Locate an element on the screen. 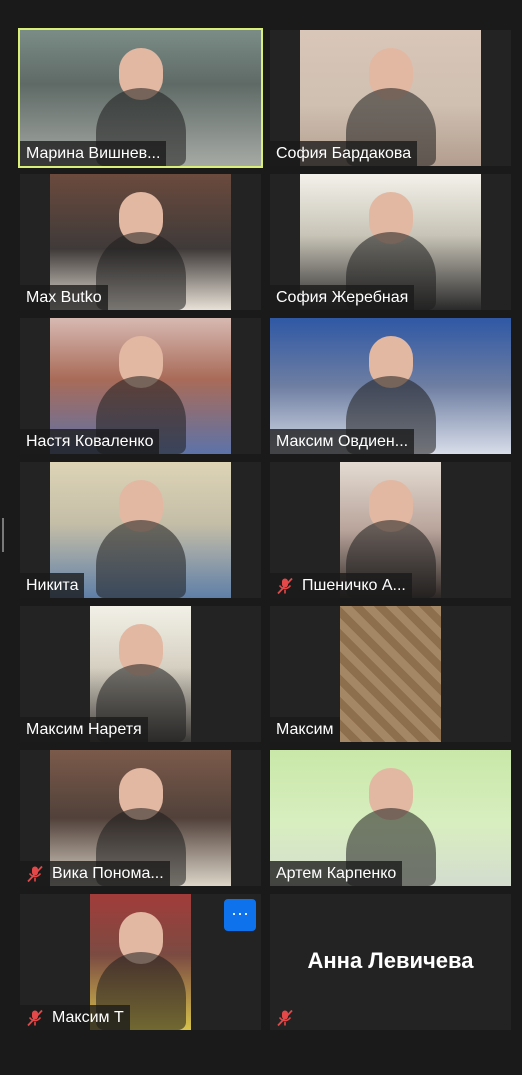 This screenshot has height=1075, width=522. participant-name-label: Настя Коваленко is located at coordinates (90, 441).